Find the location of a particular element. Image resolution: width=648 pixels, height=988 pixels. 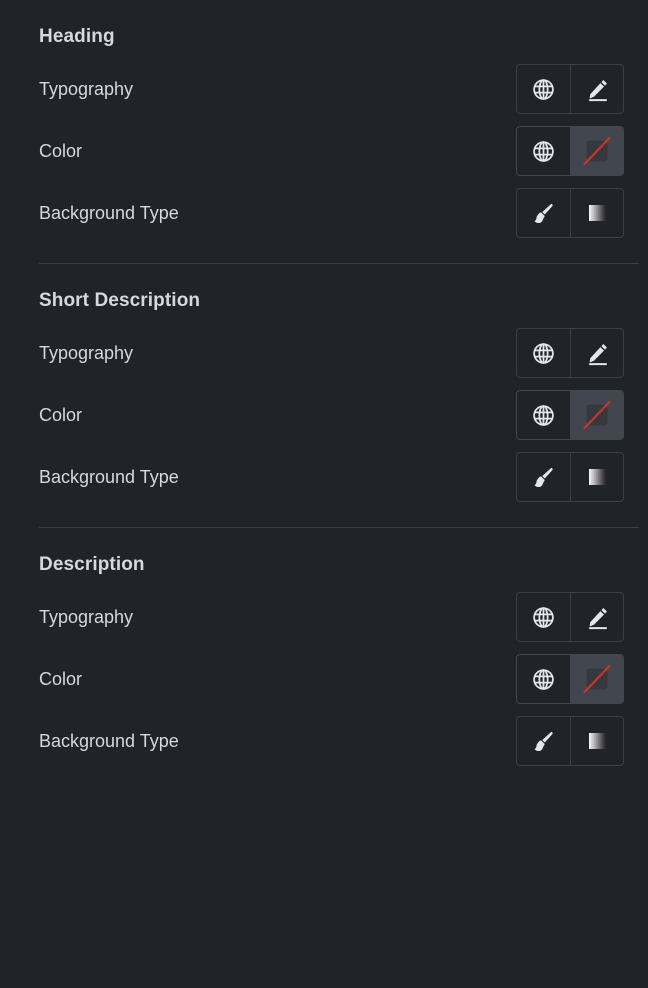

section-title: Description is located at coordinates (92, 564).